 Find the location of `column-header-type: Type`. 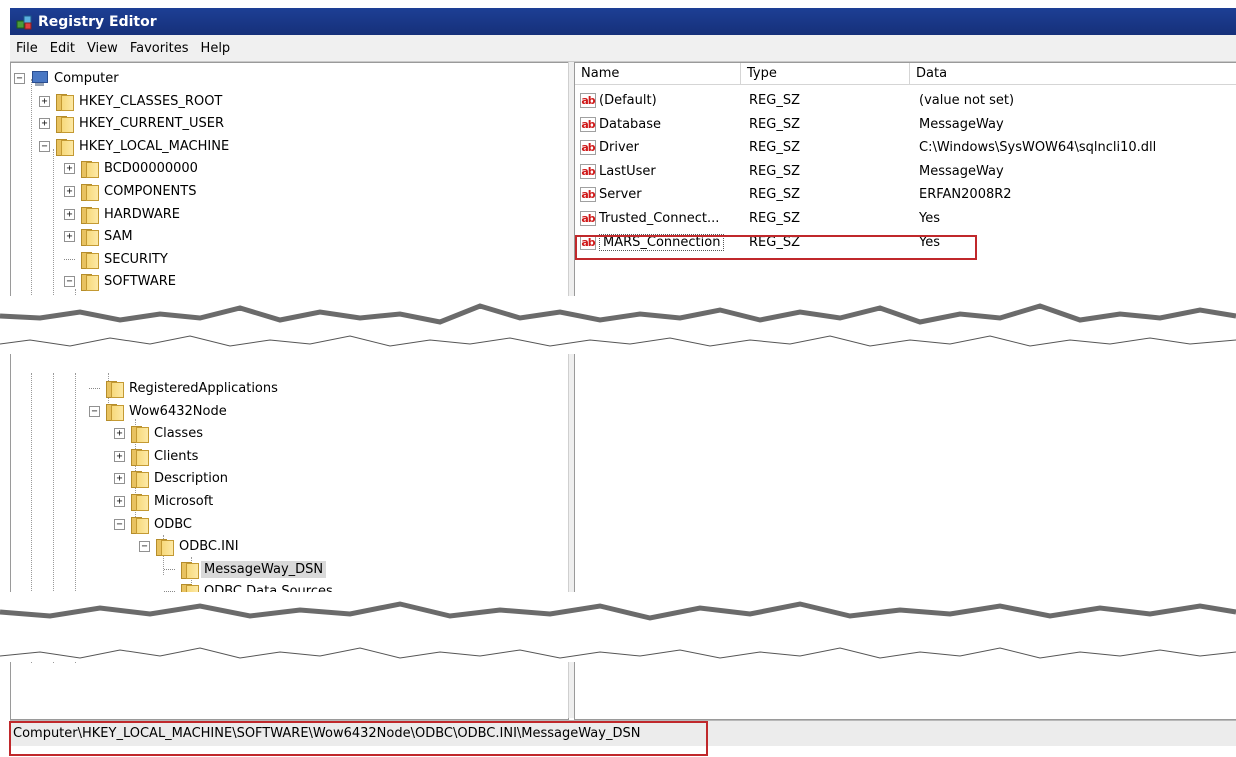

column-header-type: Type is located at coordinates (825, 74).